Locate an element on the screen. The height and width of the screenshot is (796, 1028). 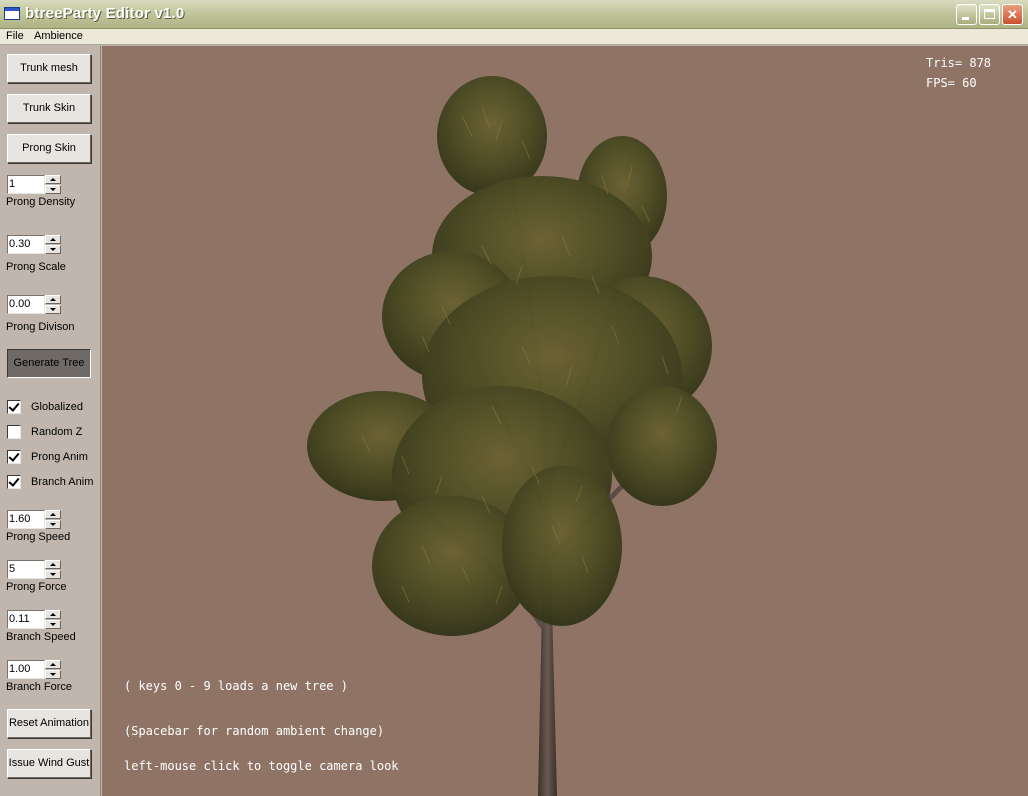
issue-wind-gust-button: Issue Wind Gust is located at coordinates (49, 763).